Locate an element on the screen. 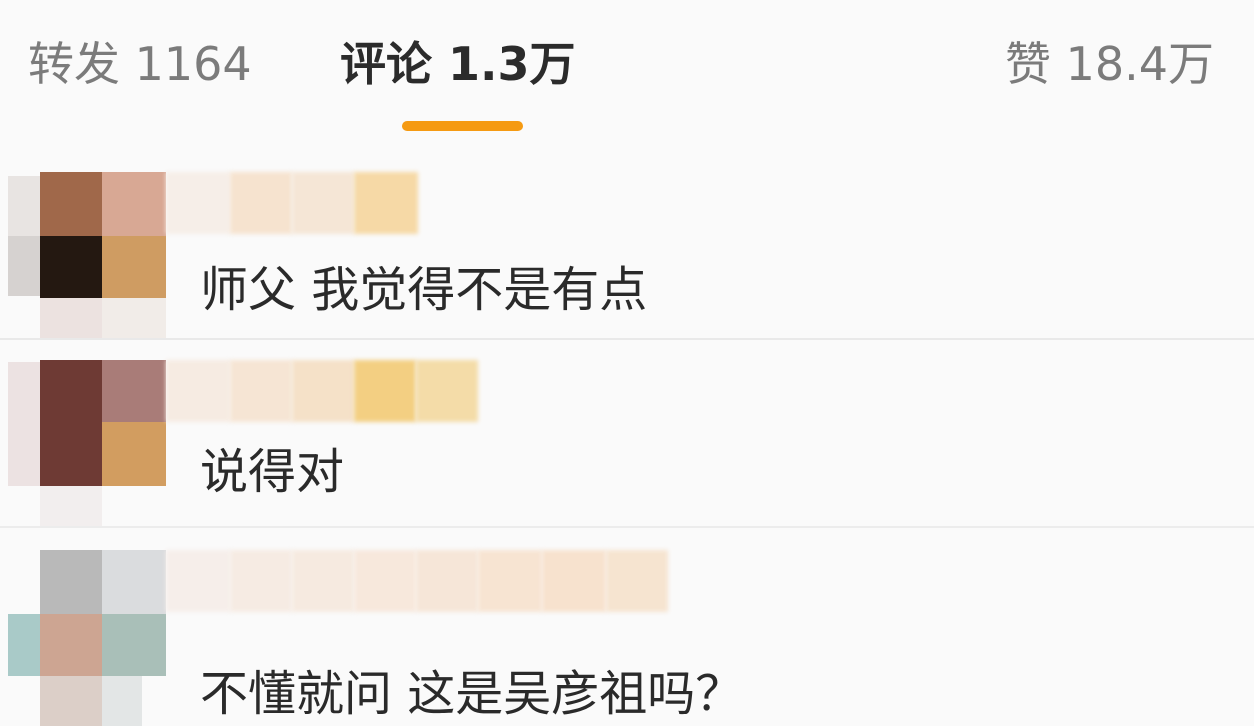 This screenshot has height=726, width=1254. tab-repost-label: 转发 is located at coordinates (74, 64).